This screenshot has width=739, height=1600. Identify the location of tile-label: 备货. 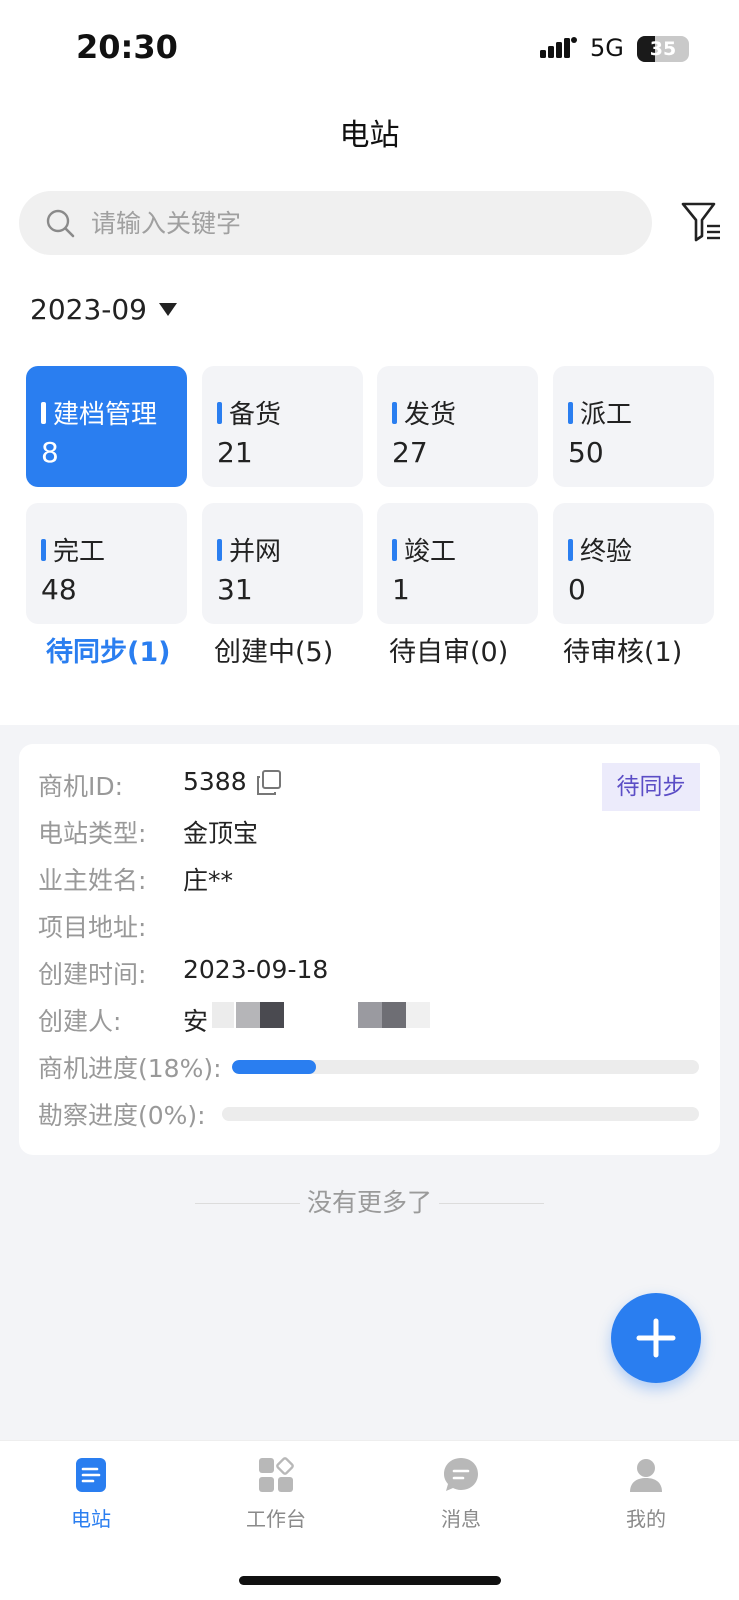
(255, 415).